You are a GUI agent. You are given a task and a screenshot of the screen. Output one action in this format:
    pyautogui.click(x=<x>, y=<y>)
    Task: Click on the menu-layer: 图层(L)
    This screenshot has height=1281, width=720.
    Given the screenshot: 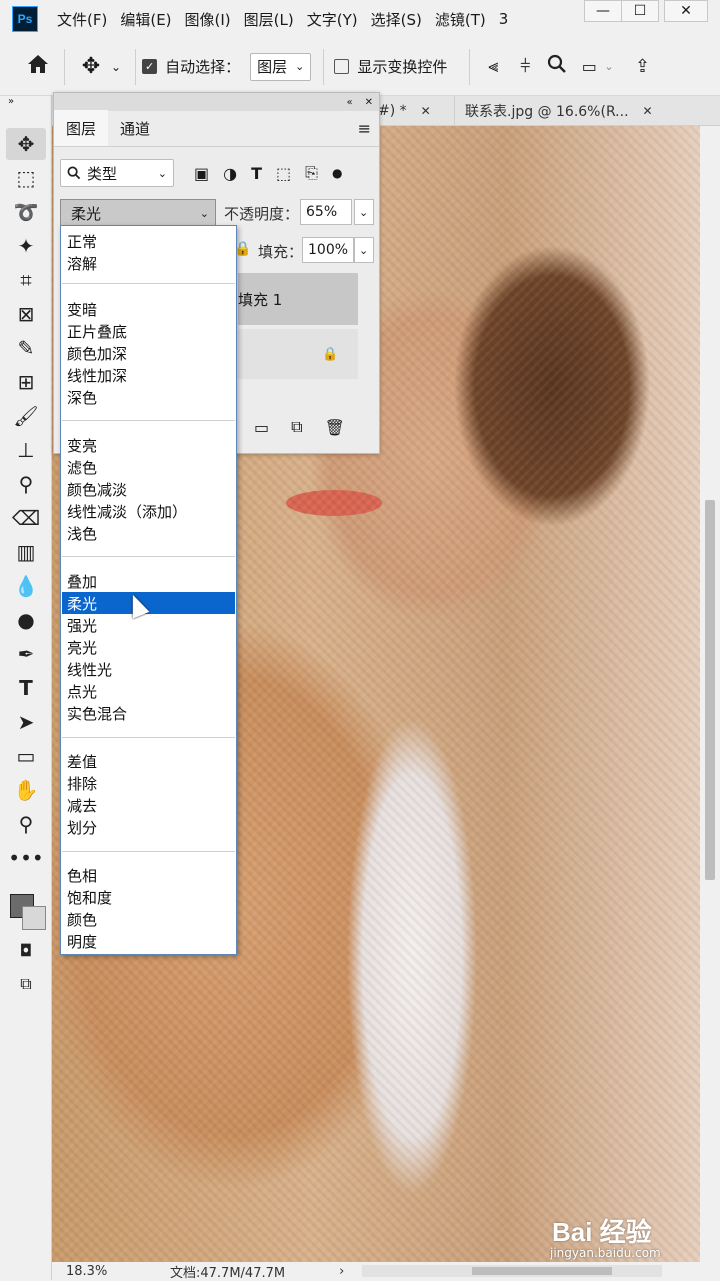 What is the action you would take?
    pyautogui.click(x=269, y=19)
    